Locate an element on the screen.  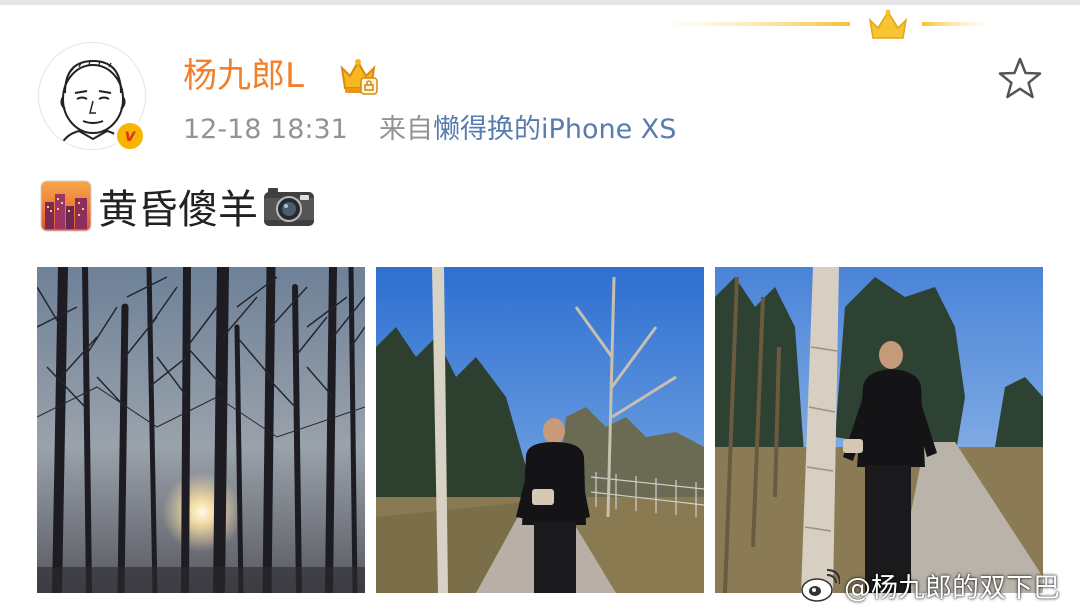
camera-emoji is located at coordinates (289, 207).